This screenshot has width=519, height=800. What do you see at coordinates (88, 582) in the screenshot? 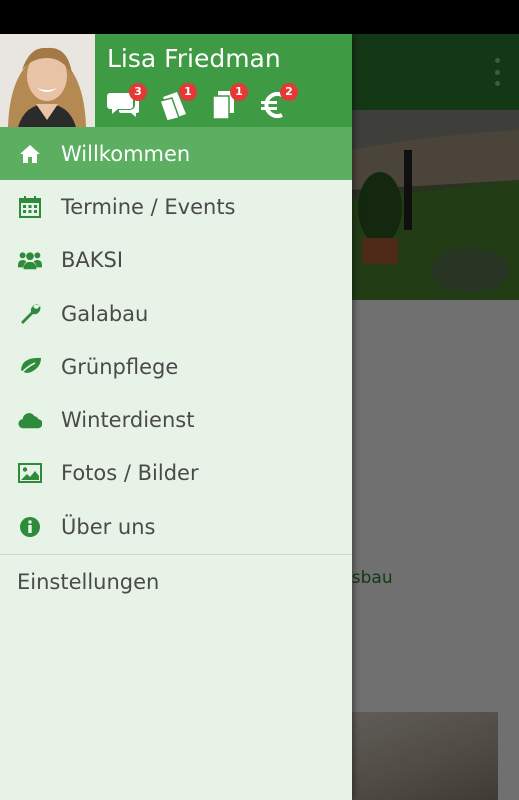
I see `settings-label: Einstellungen` at bounding box center [88, 582].